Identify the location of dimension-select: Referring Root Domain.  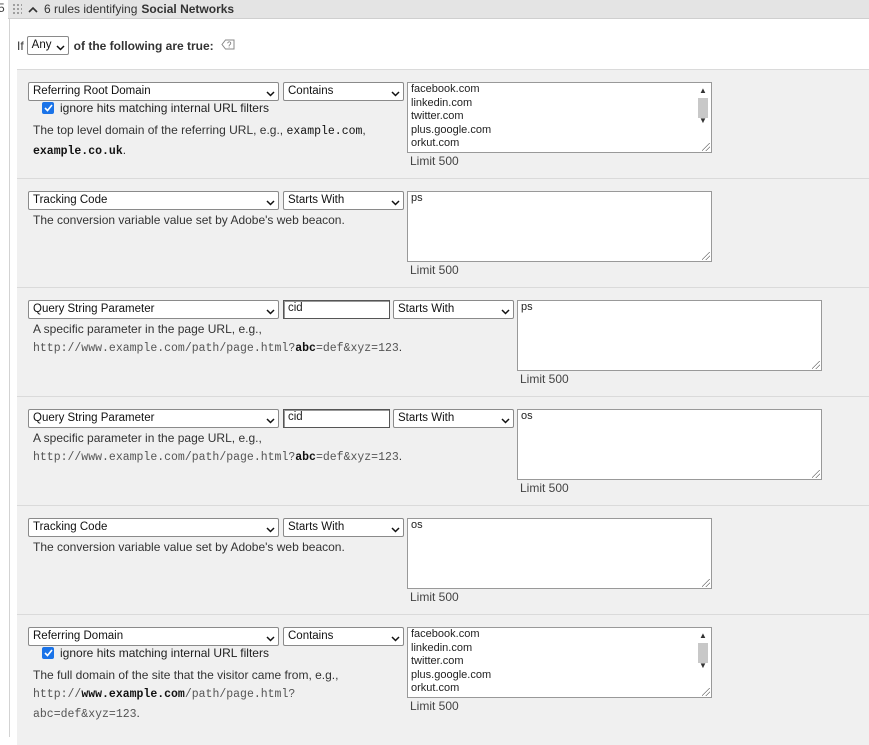
(153, 91).